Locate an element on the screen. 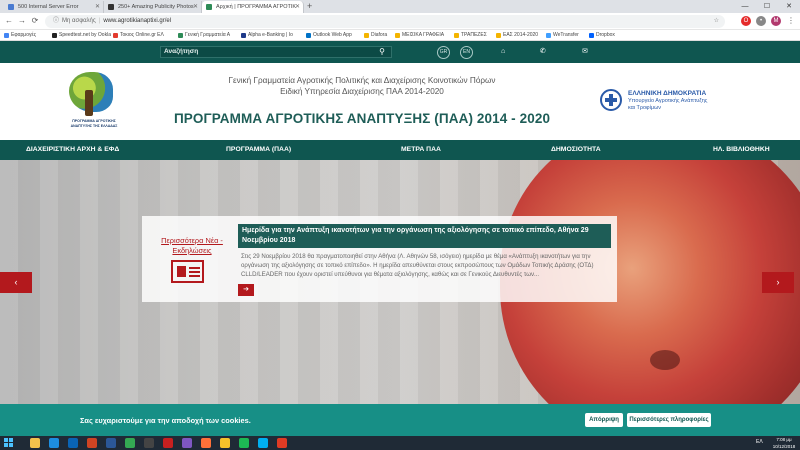  menu-icon: ⋮ is located at coordinates (791, 21).